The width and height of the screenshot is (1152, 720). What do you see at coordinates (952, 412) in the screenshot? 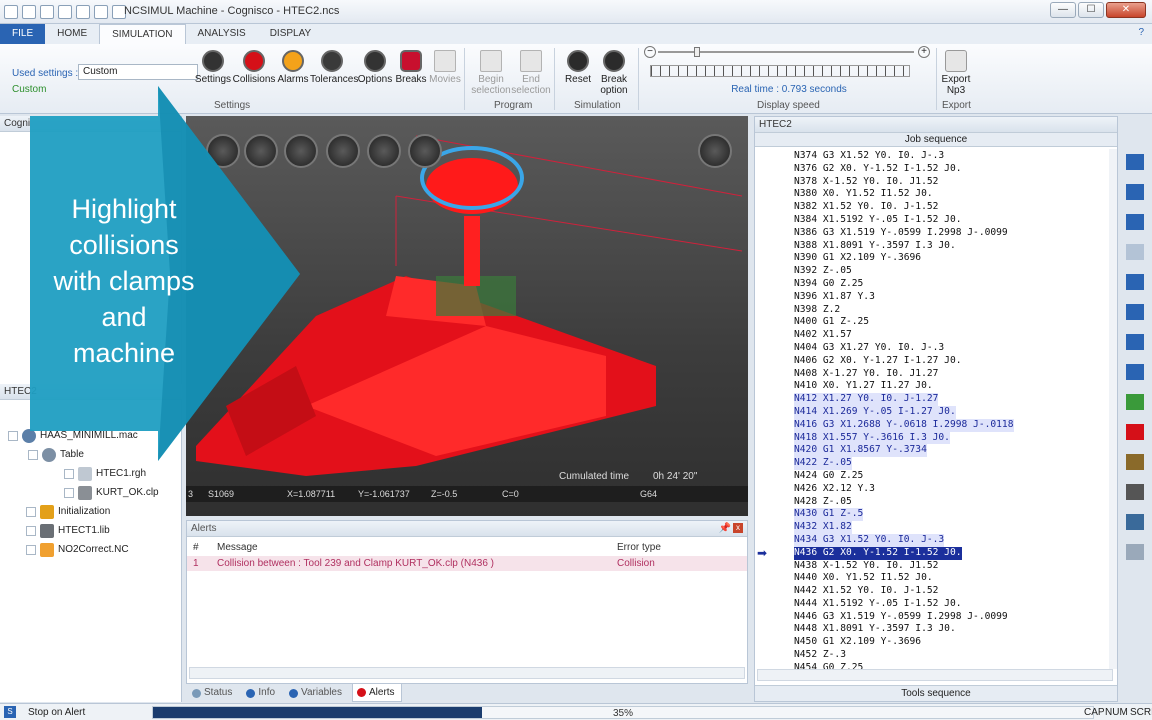
I see `nc-line-row: N414 X1.269 Y-.05 I-1.27 J0.` at bounding box center [952, 412].